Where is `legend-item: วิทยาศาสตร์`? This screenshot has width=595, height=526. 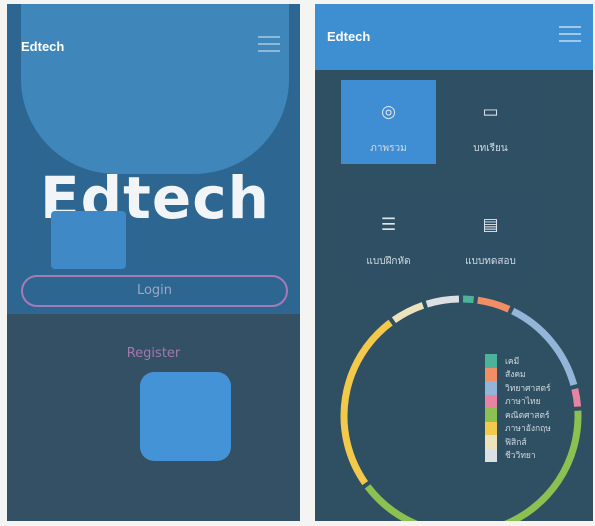 legend-item: วิทยาศาสตร์ is located at coordinates (518, 388).